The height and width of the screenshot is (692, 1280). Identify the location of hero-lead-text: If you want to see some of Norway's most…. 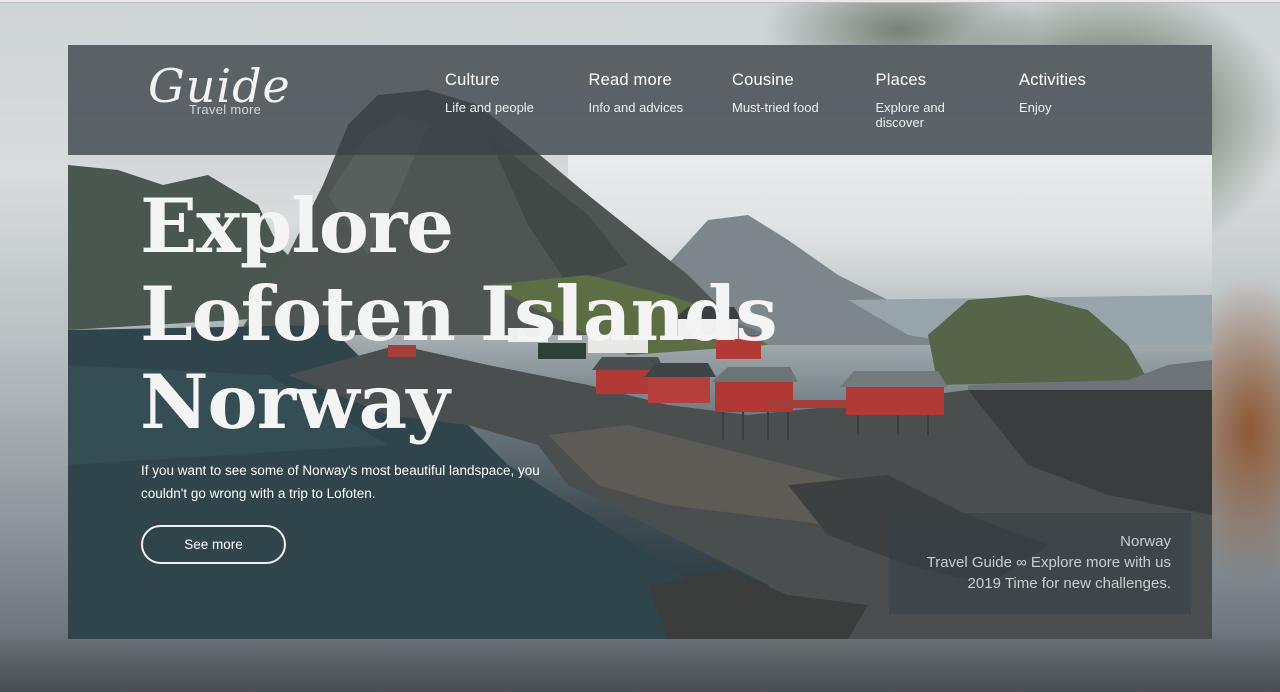
(340, 482).